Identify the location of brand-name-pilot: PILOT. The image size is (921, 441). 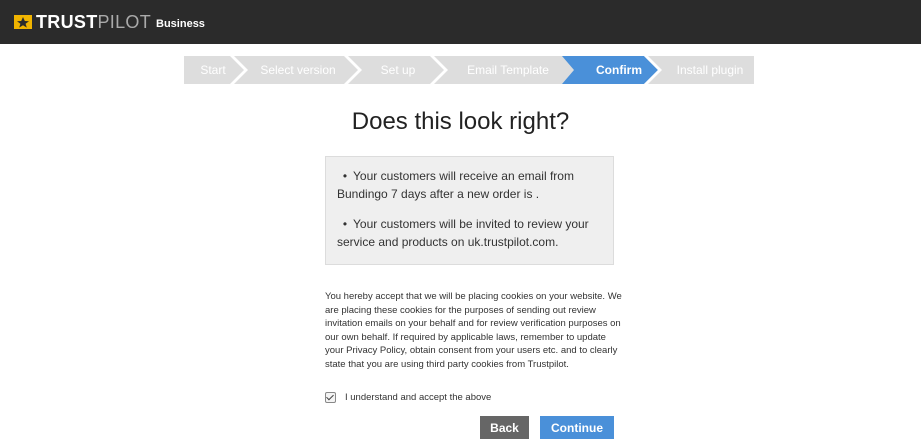
(124, 21).